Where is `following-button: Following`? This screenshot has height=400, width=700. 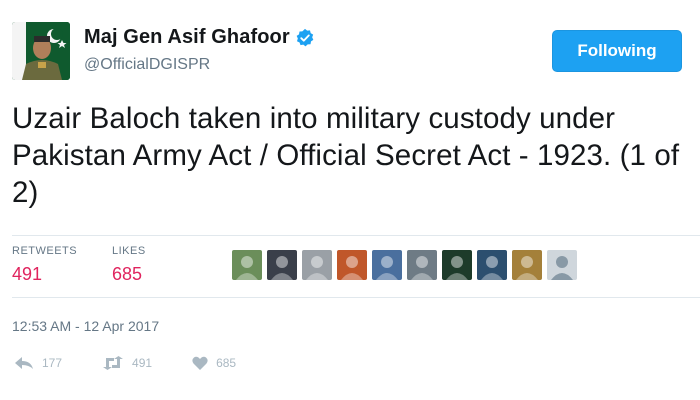
following-button: Following is located at coordinates (617, 51).